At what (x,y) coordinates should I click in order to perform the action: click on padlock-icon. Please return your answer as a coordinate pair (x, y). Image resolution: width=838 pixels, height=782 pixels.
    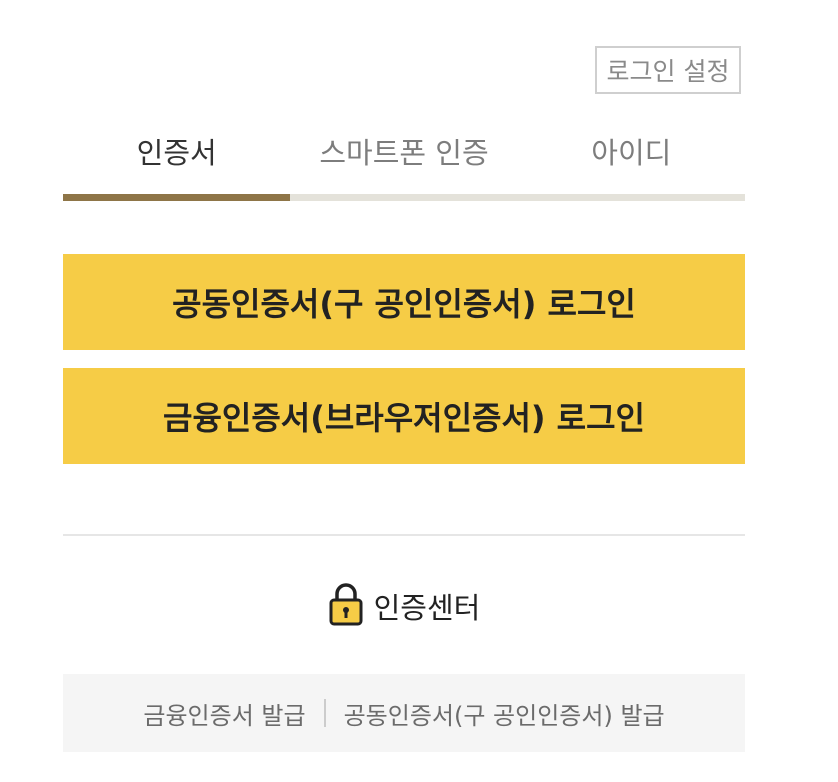
    Looking at the image, I should click on (346, 606).